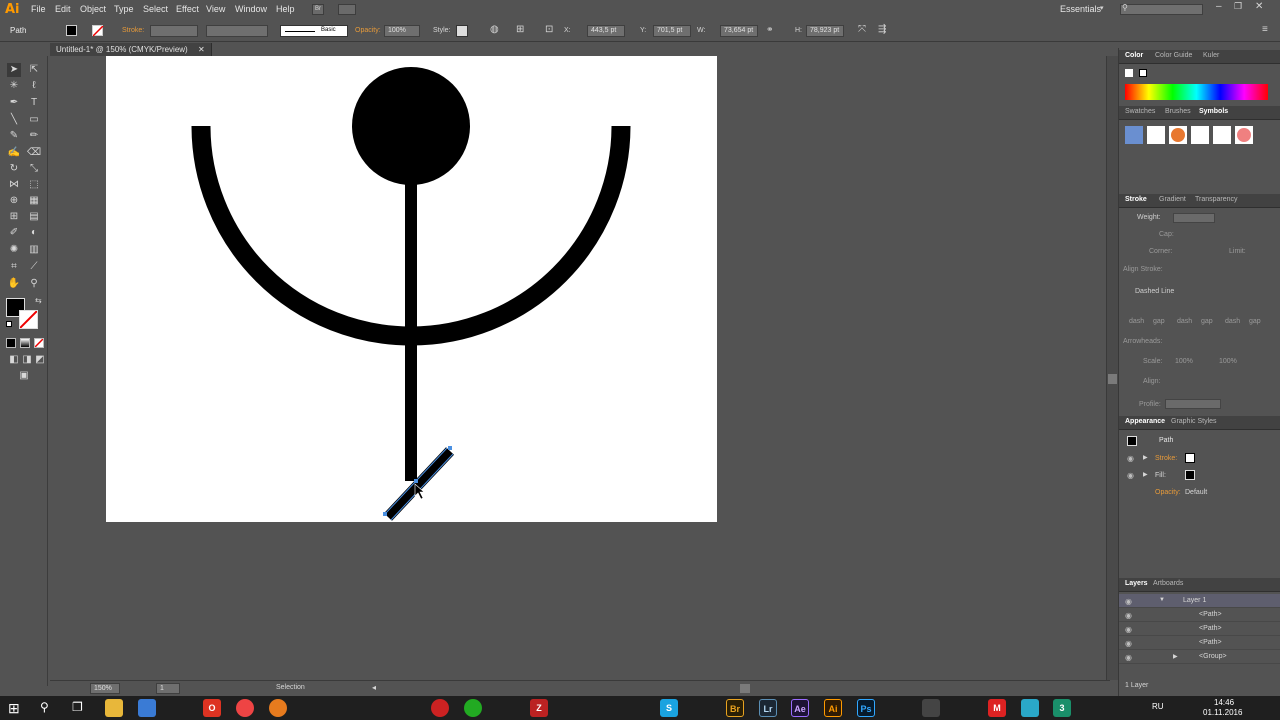 This screenshot has width=1280, height=720. What do you see at coordinates (539, 708) in the screenshot?
I see `filezilla-icon: Z` at bounding box center [539, 708].